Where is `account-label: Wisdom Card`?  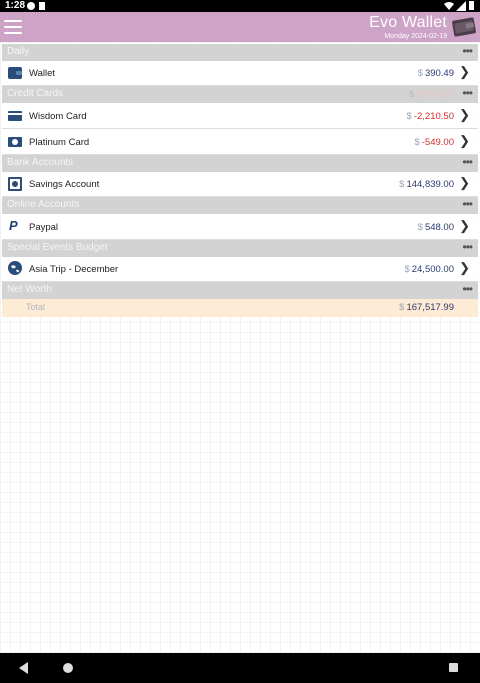
account-label: Wisdom Card is located at coordinates (58, 116).